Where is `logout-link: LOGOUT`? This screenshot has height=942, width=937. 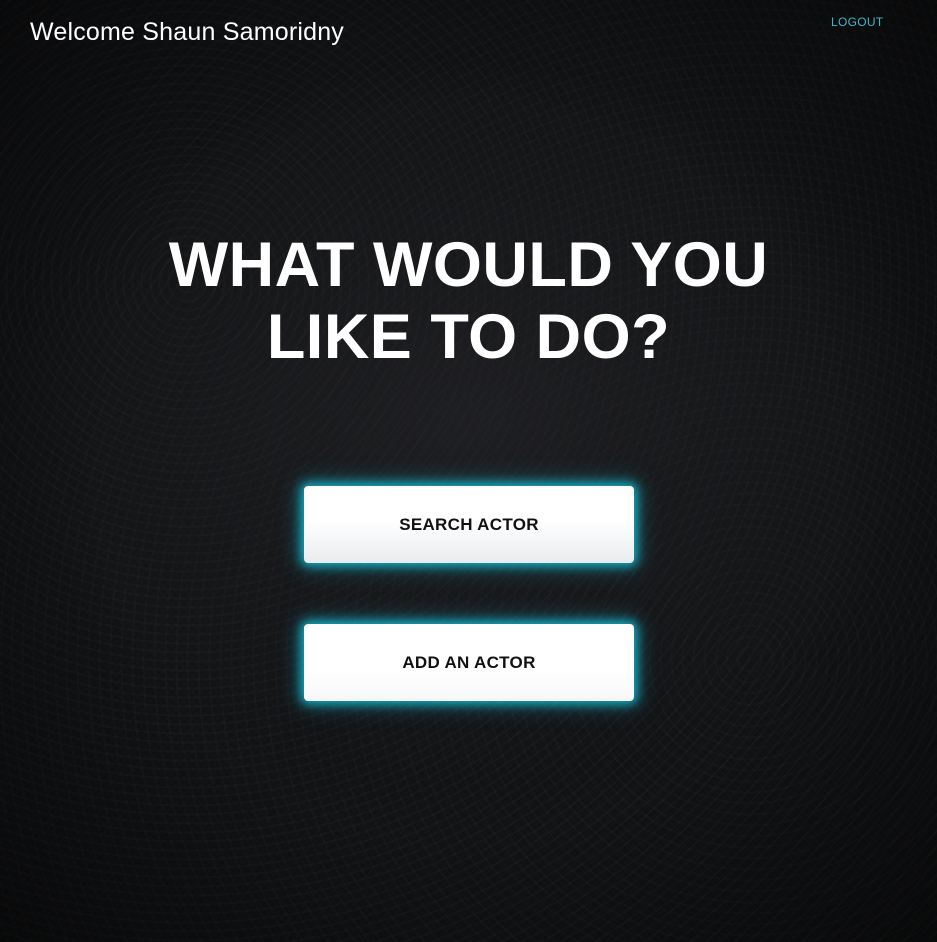
logout-link: LOGOUT is located at coordinates (857, 22).